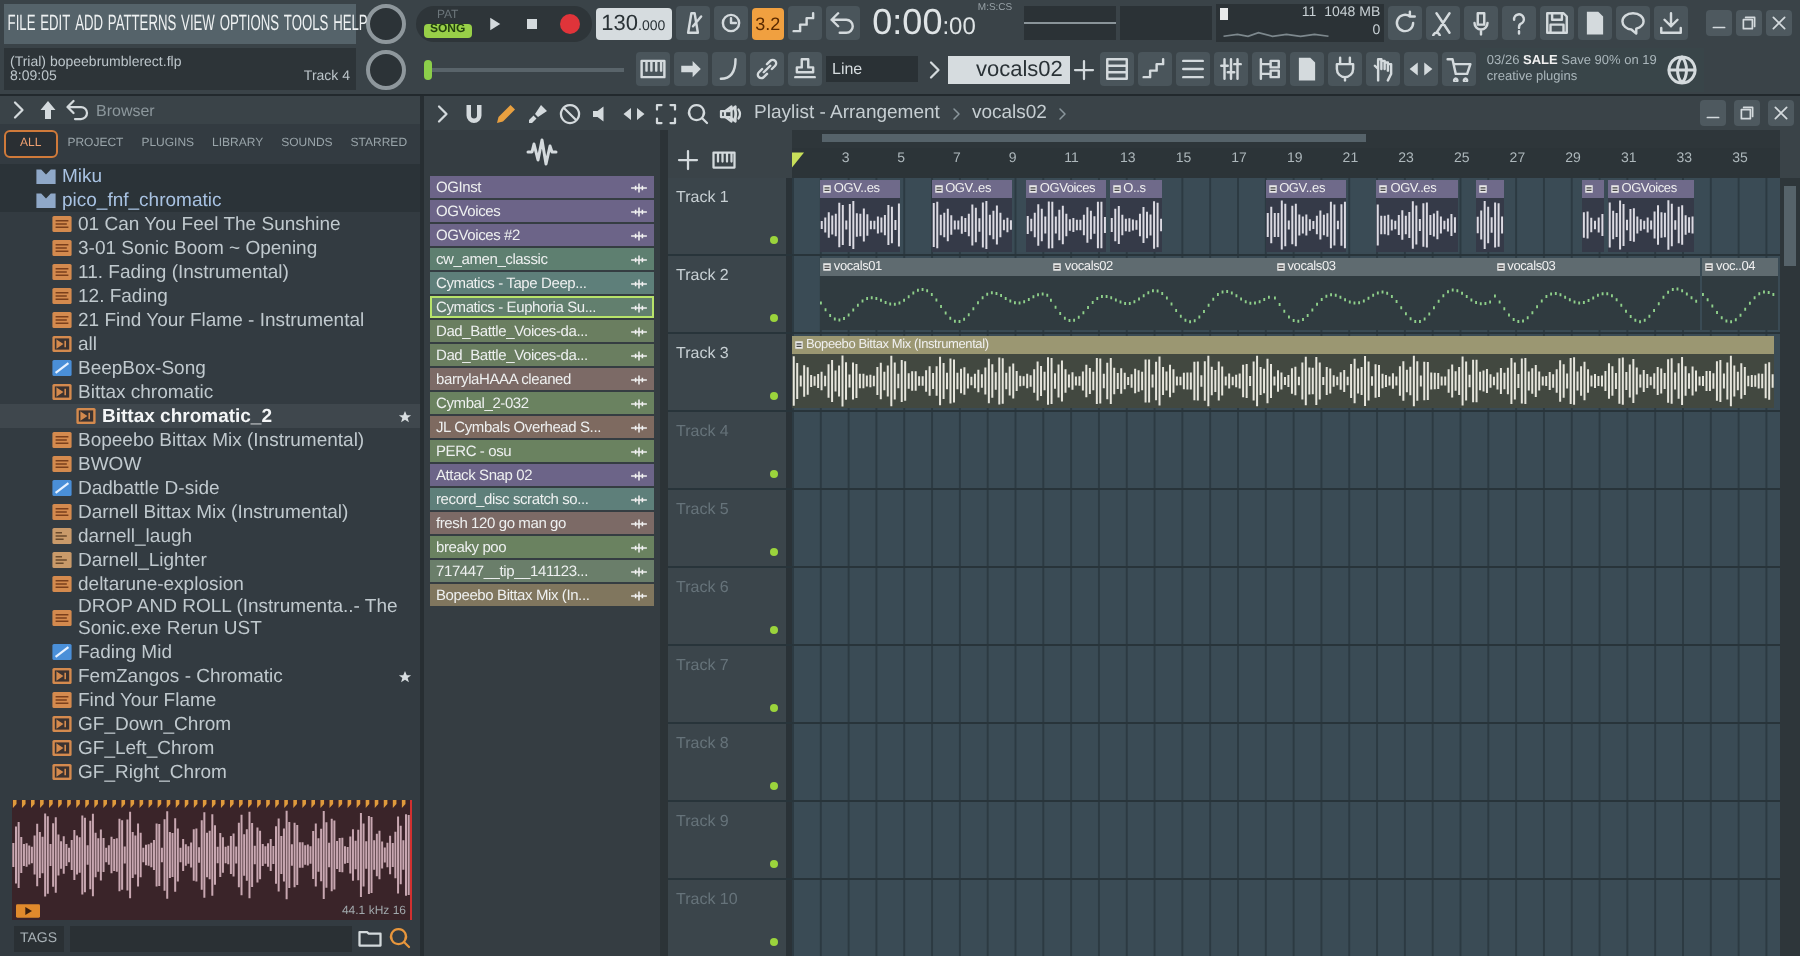  Describe the element at coordinates (210, 772) in the screenshot. I see `browser-item: GF_Right_Chrom` at that location.